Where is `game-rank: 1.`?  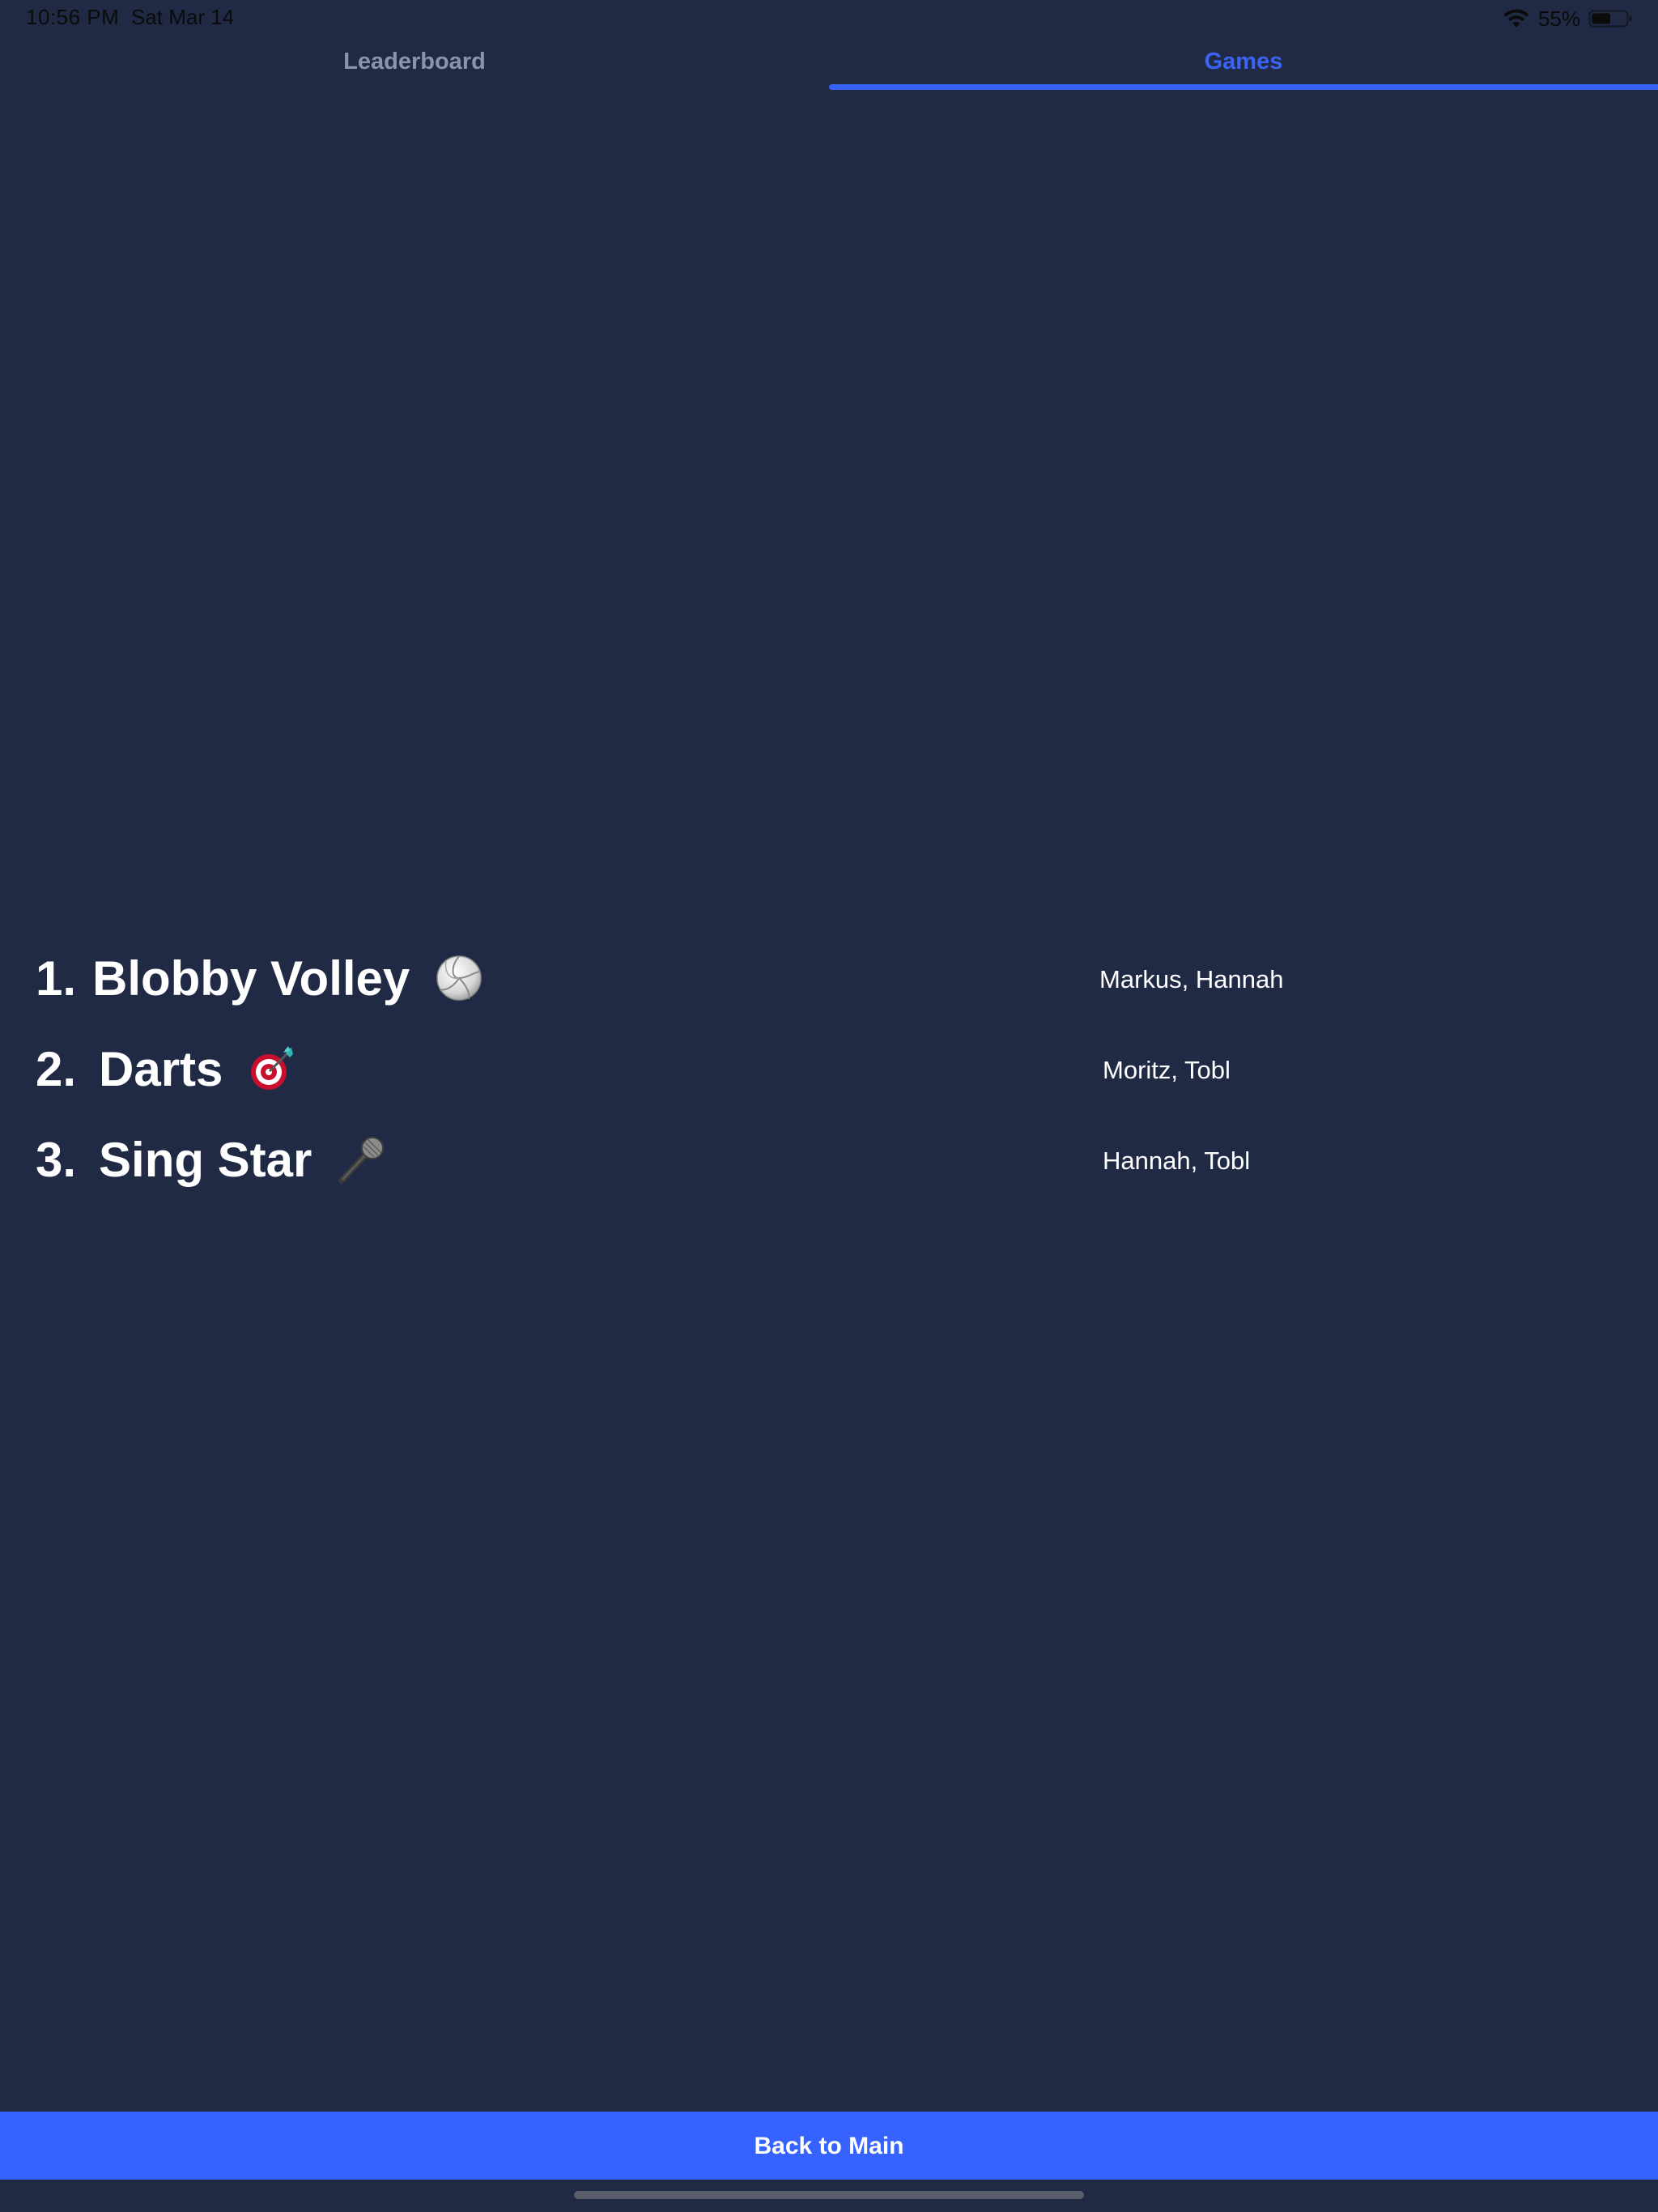 game-rank: 1. is located at coordinates (56, 978).